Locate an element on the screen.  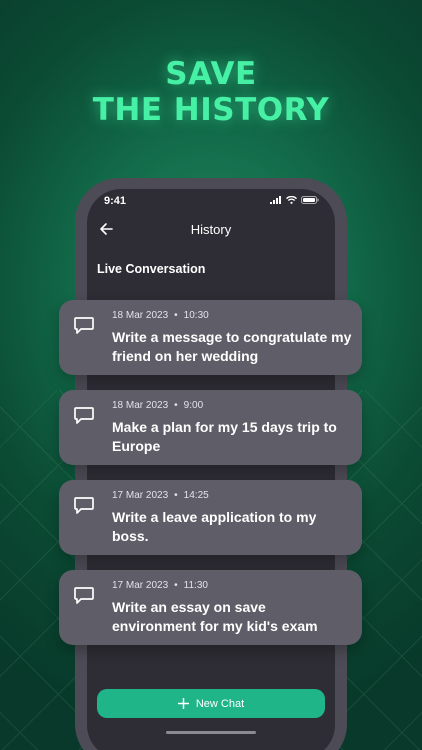
battery-icon is located at coordinates (310, 200).